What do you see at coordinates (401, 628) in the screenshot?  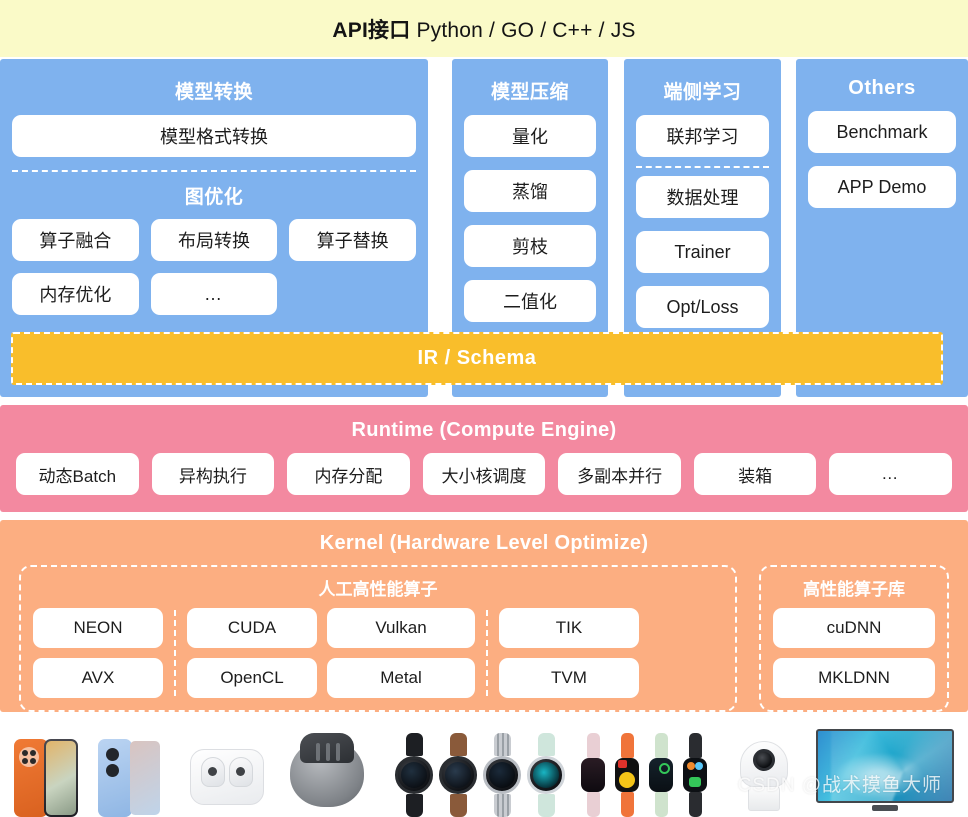 I see `chip-vulkan: Vulkan` at bounding box center [401, 628].